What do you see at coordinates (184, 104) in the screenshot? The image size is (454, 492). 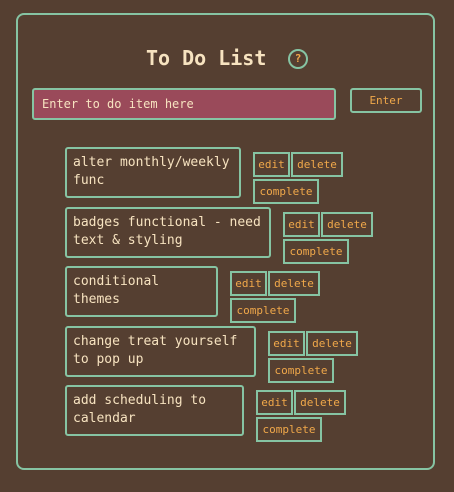 I see `todo-input` at bounding box center [184, 104].